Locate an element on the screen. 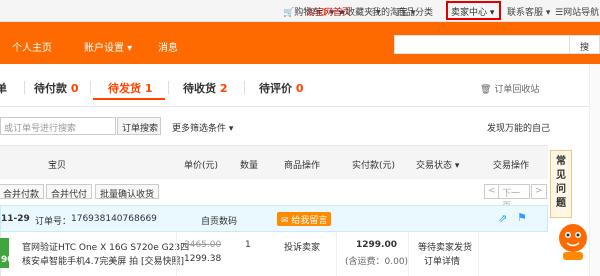  flag-icon: ⚑ is located at coordinates (522, 217).